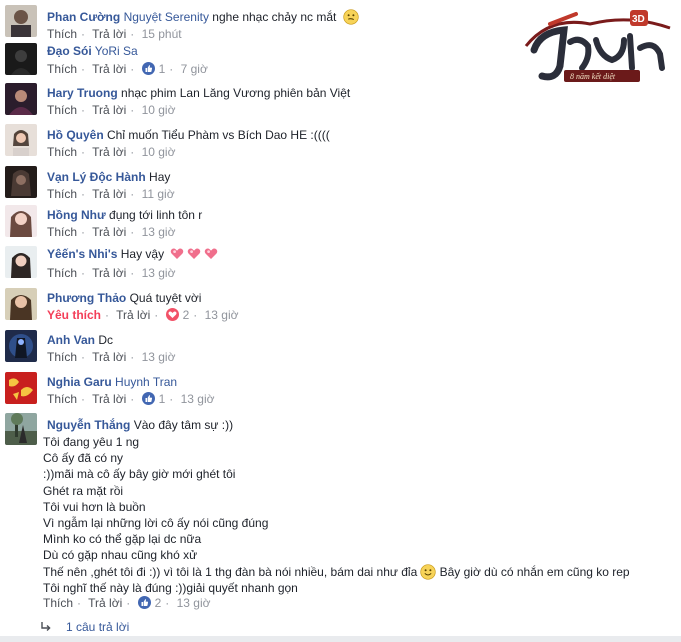  Describe the element at coordinates (158, 194) in the screenshot. I see `comment-time: 11 giờ` at that location.